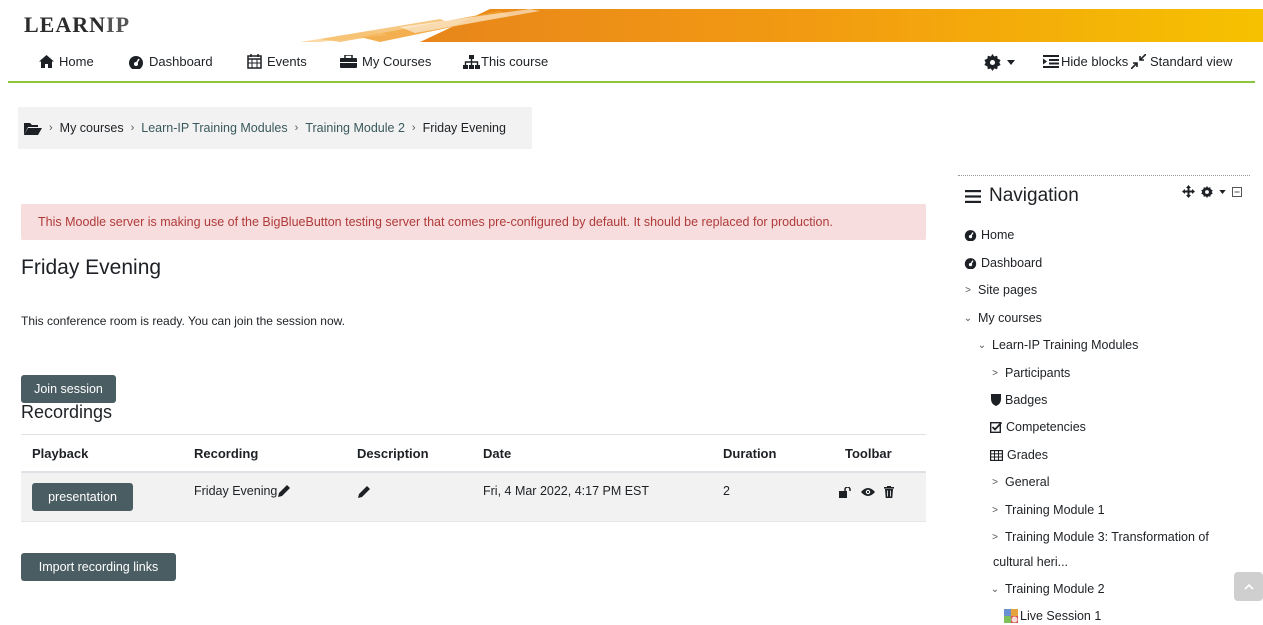 The width and height of the screenshot is (1263, 625). I want to click on nav-tree-home: Home, so click(989, 235).